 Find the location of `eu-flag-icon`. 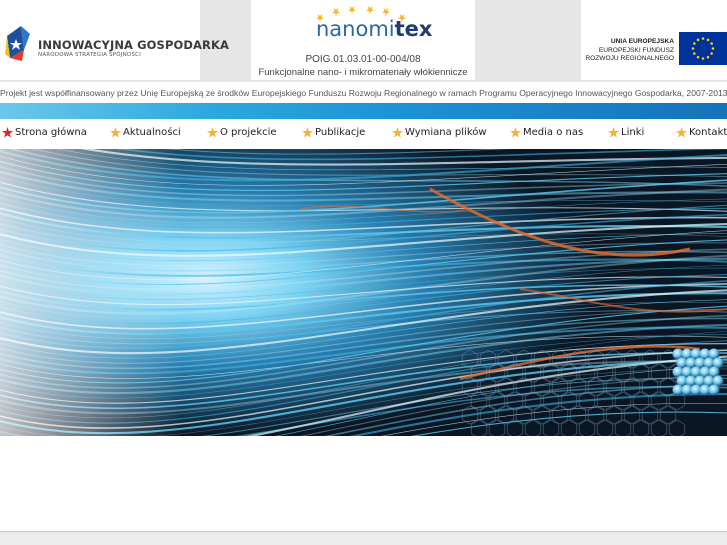

eu-flag-icon is located at coordinates (703, 48).